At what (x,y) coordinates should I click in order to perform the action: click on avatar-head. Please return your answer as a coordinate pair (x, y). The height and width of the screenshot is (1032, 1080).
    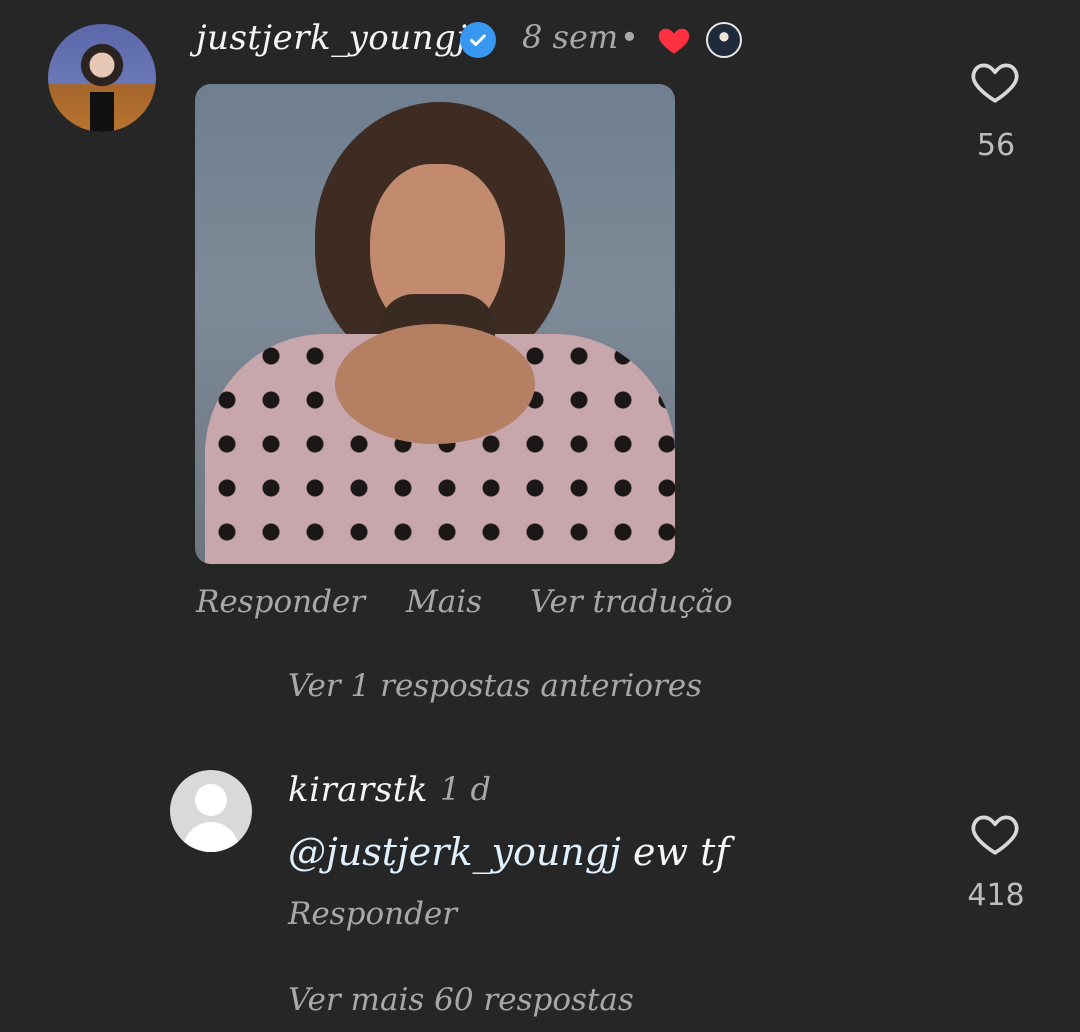
    Looking at the image, I should click on (211, 800).